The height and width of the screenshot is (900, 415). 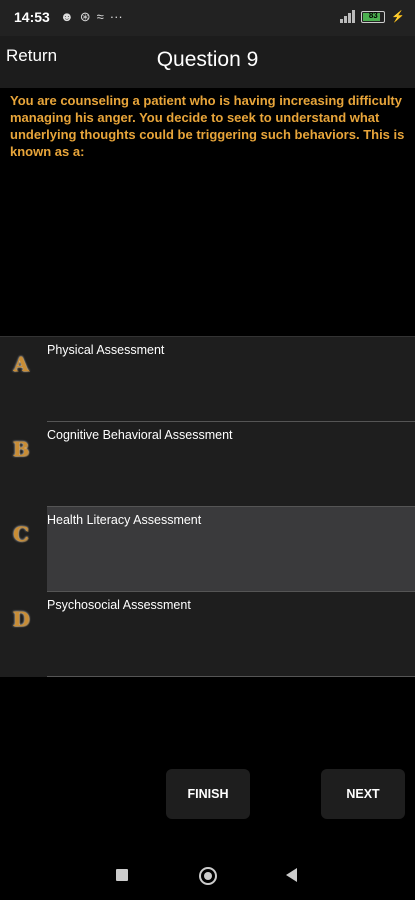 I want to click on answer-box: Psychosocial Assessment, so click(x=231, y=634).